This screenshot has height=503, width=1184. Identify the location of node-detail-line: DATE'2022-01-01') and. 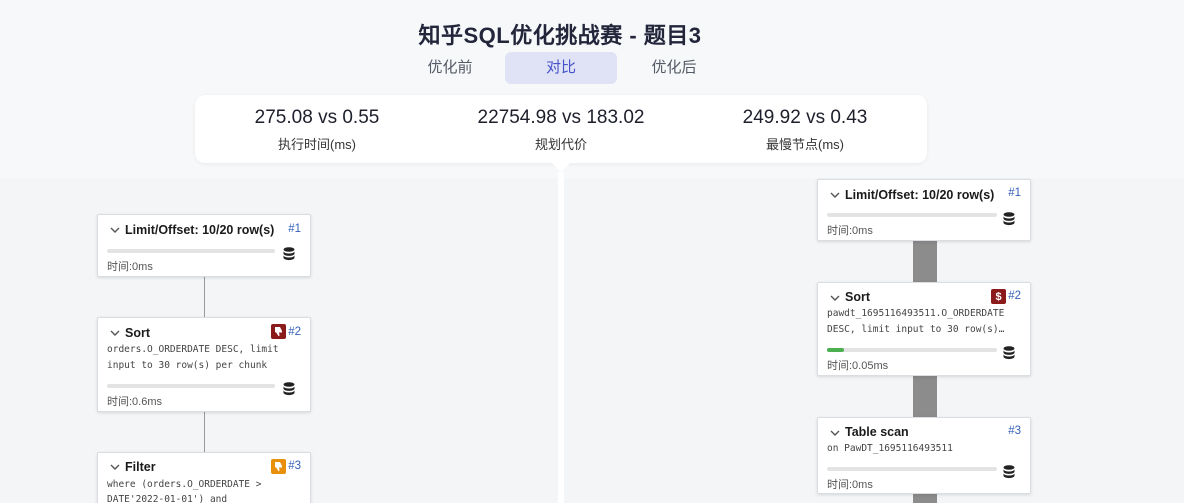
(167, 498).